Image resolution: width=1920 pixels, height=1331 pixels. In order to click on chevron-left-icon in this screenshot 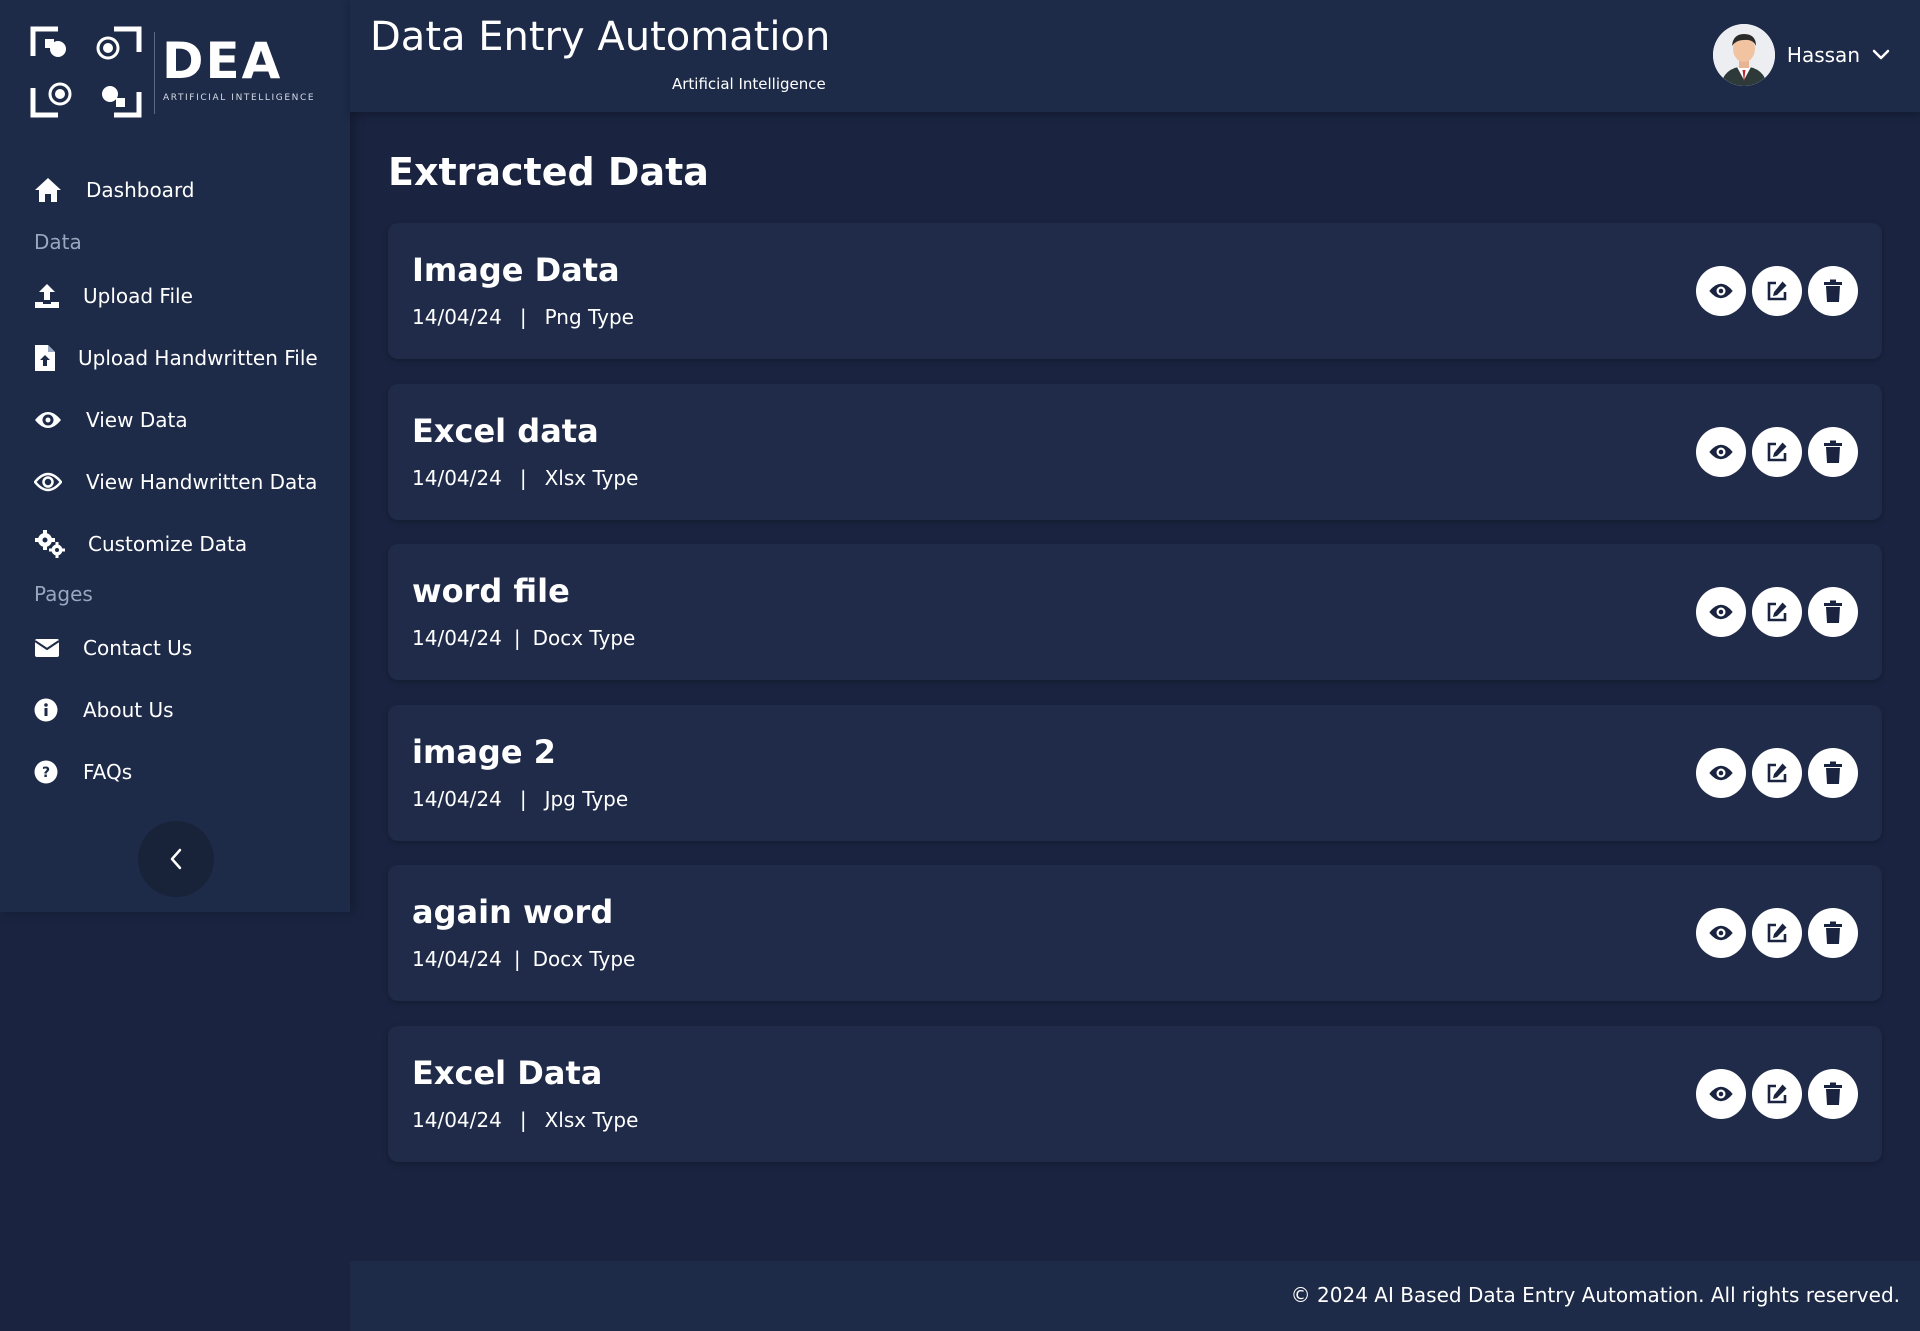, I will do `click(176, 859)`.